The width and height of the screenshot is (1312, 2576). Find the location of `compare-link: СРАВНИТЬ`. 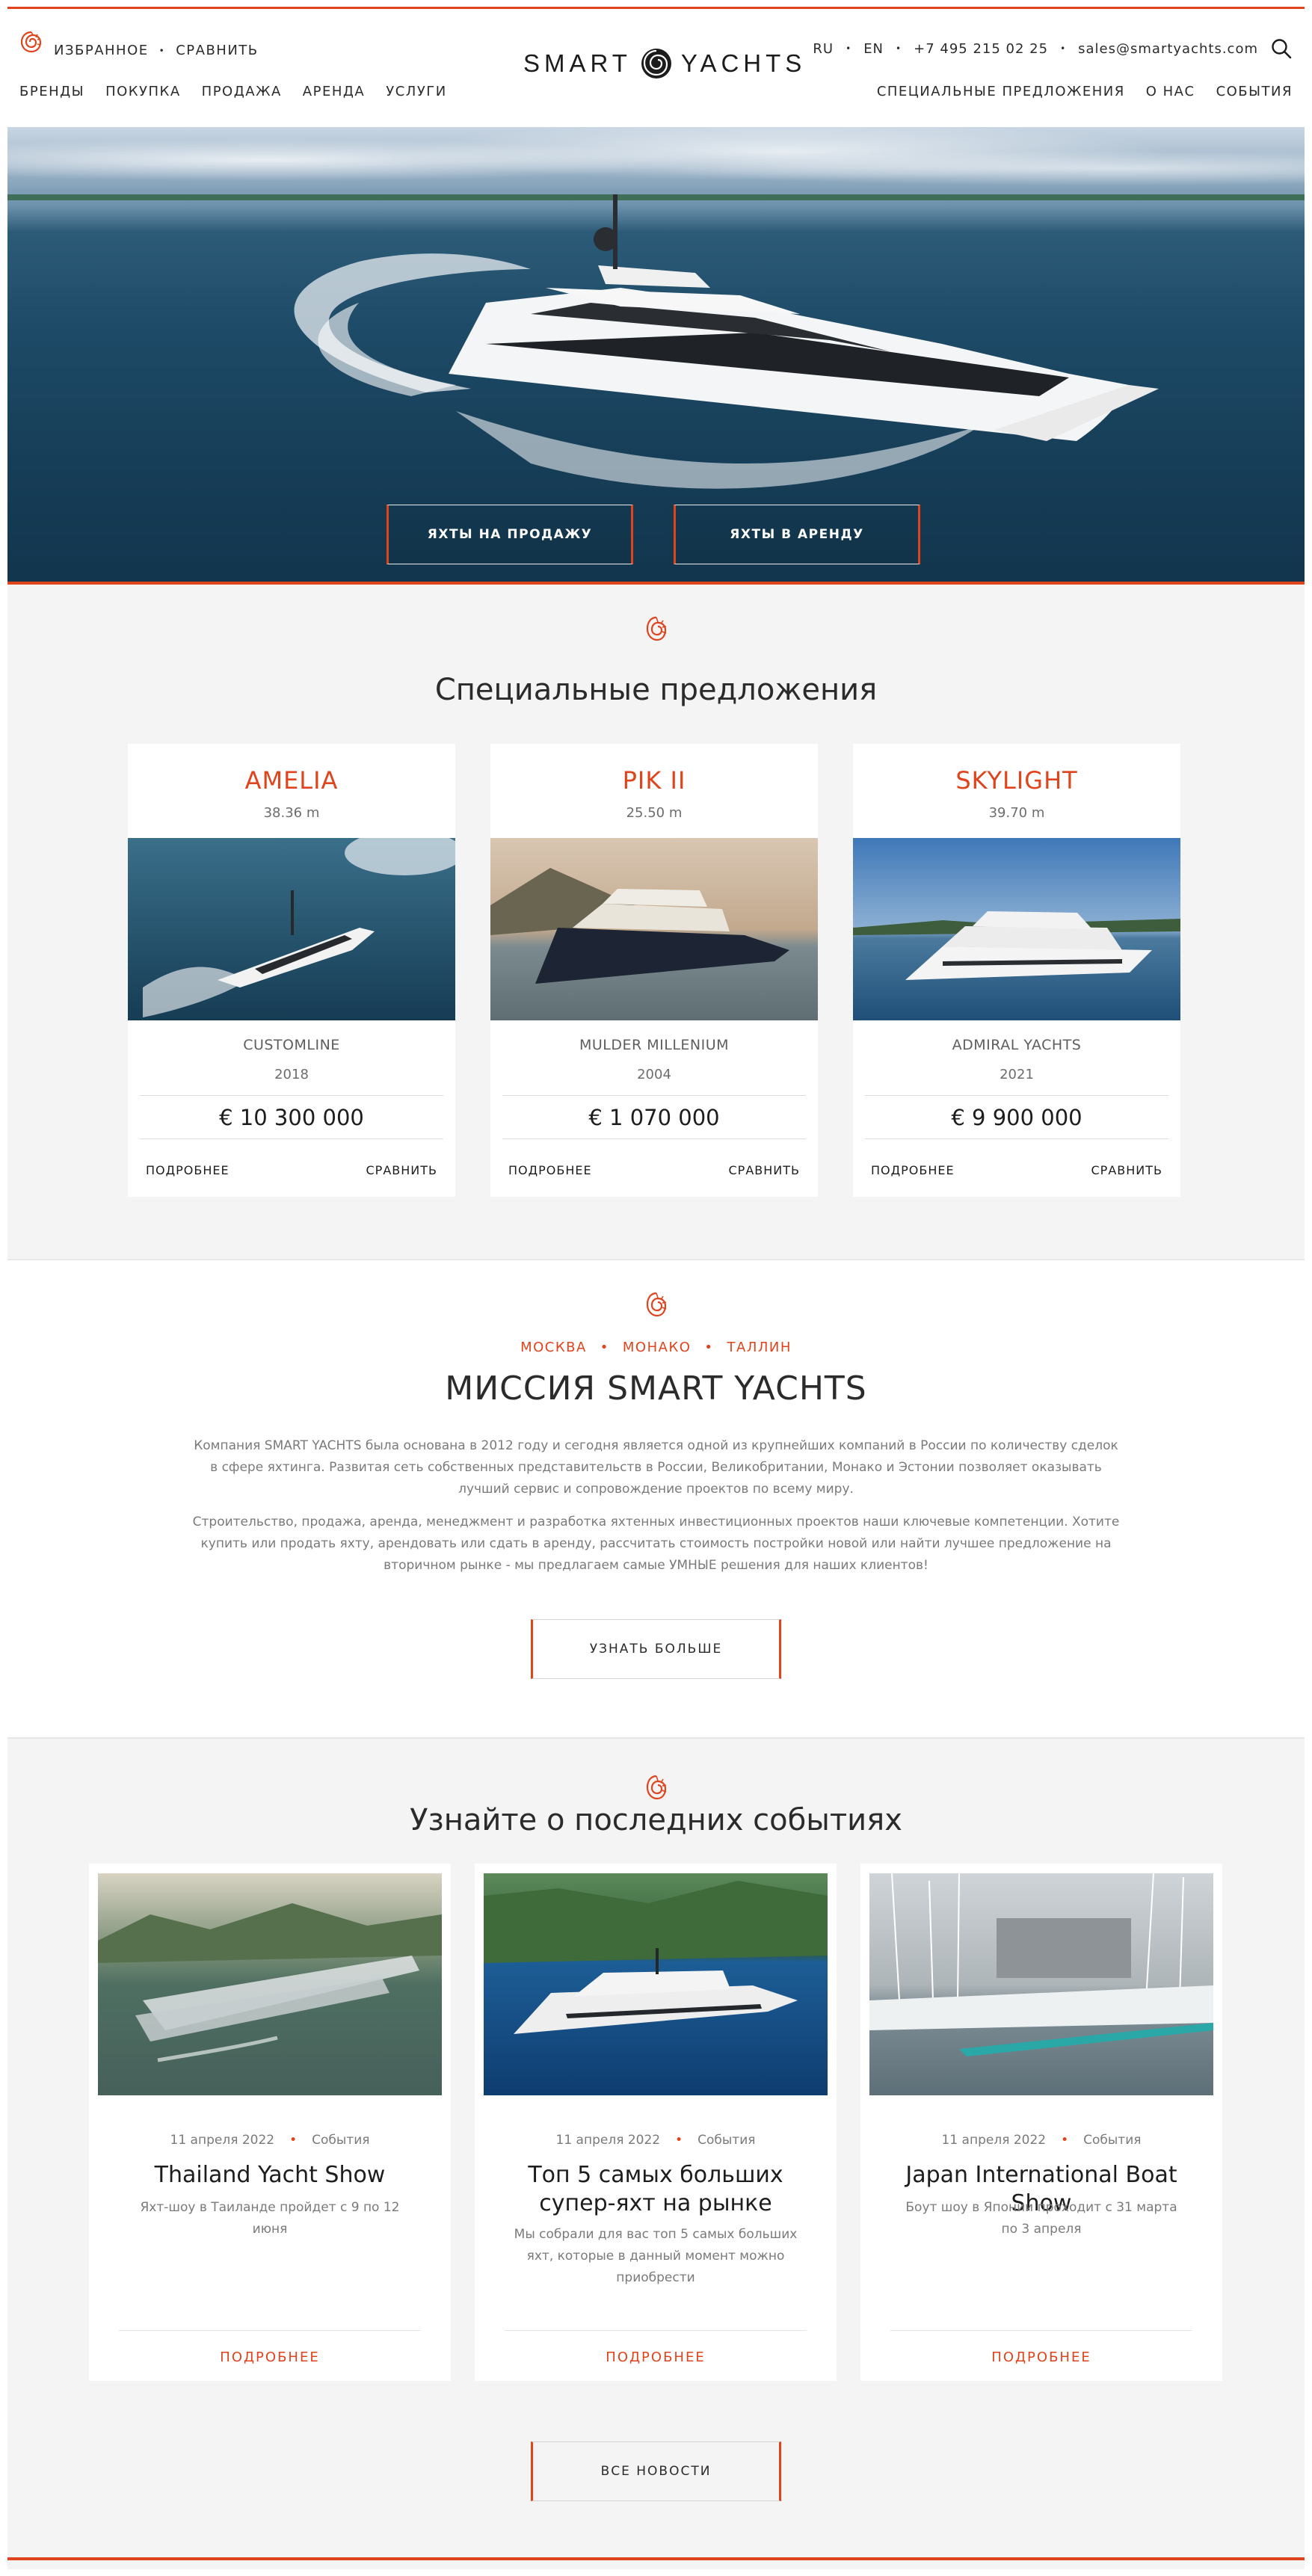

compare-link: СРАВНИТЬ is located at coordinates (217, 50).